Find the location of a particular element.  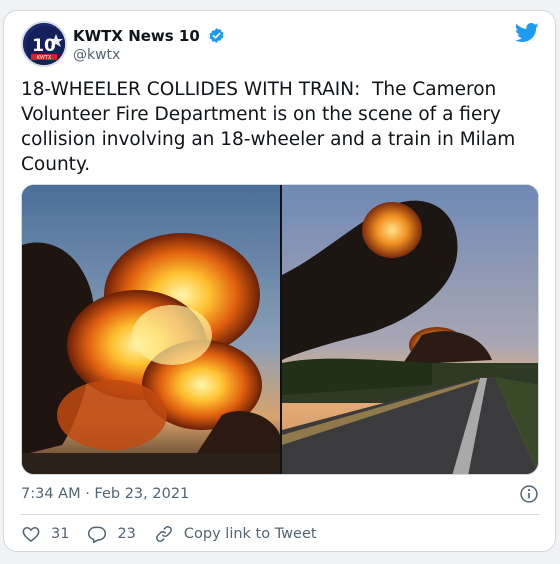

tweet-meta: 7:34 AM · Feb 23, 2021 is located at coordinates (280, 495).